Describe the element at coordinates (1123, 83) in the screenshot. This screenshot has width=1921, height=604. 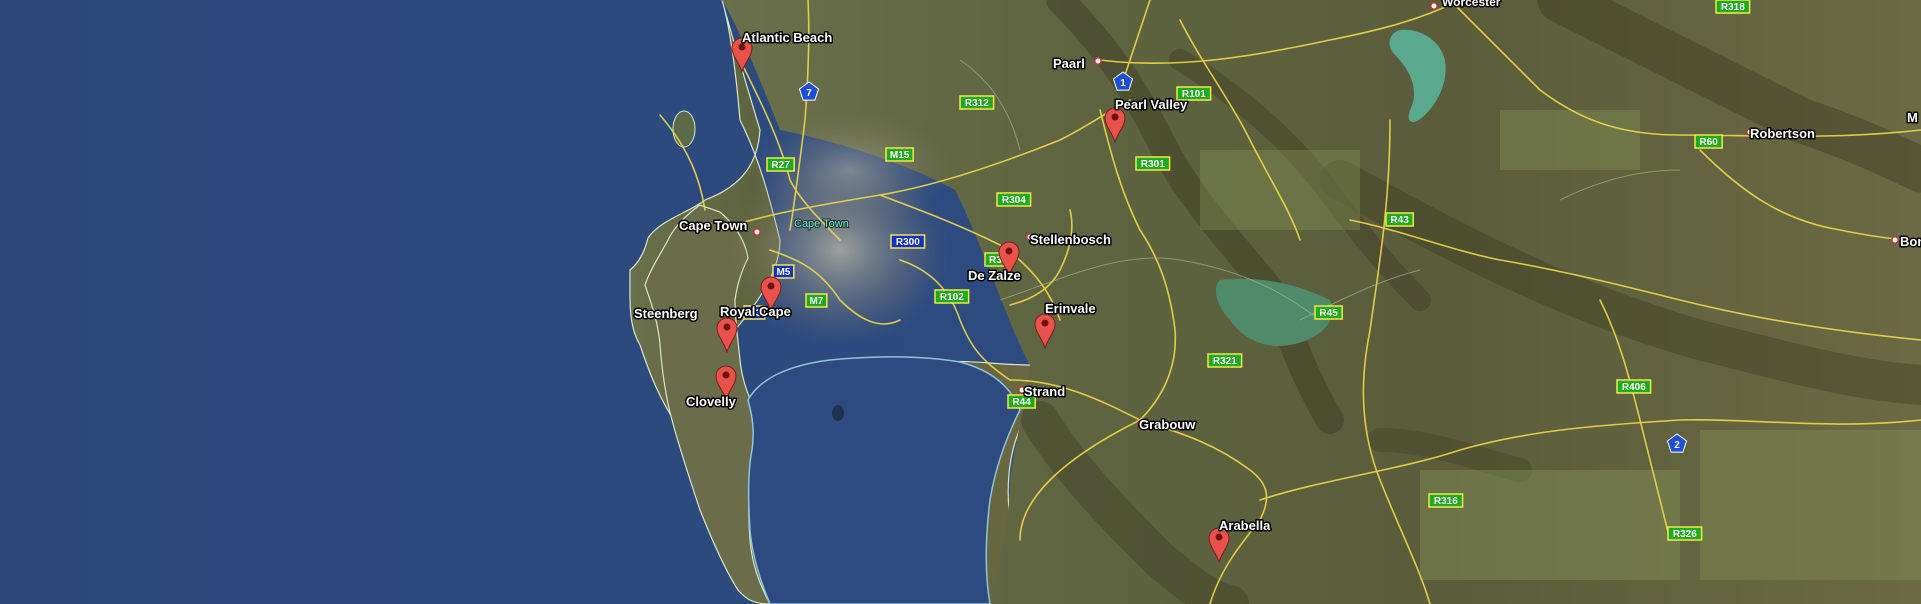
I see `national-shield-label: 1` at that location.